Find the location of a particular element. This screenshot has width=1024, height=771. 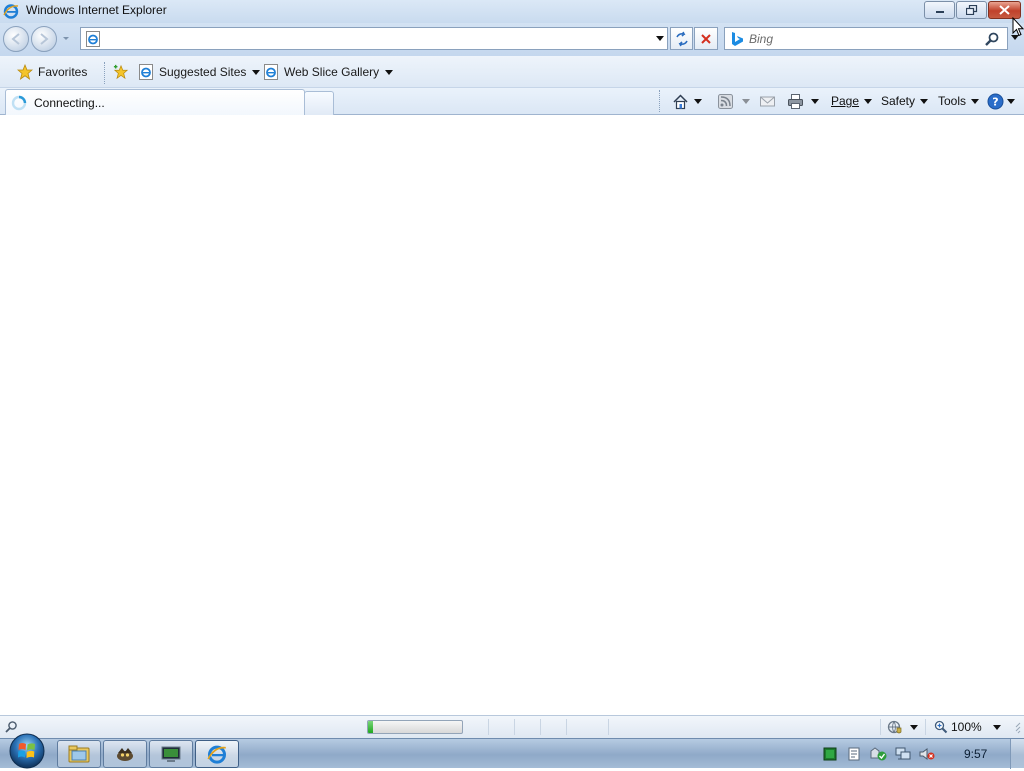

zoom-magnifier-icon is located at coordinates (941, 727).